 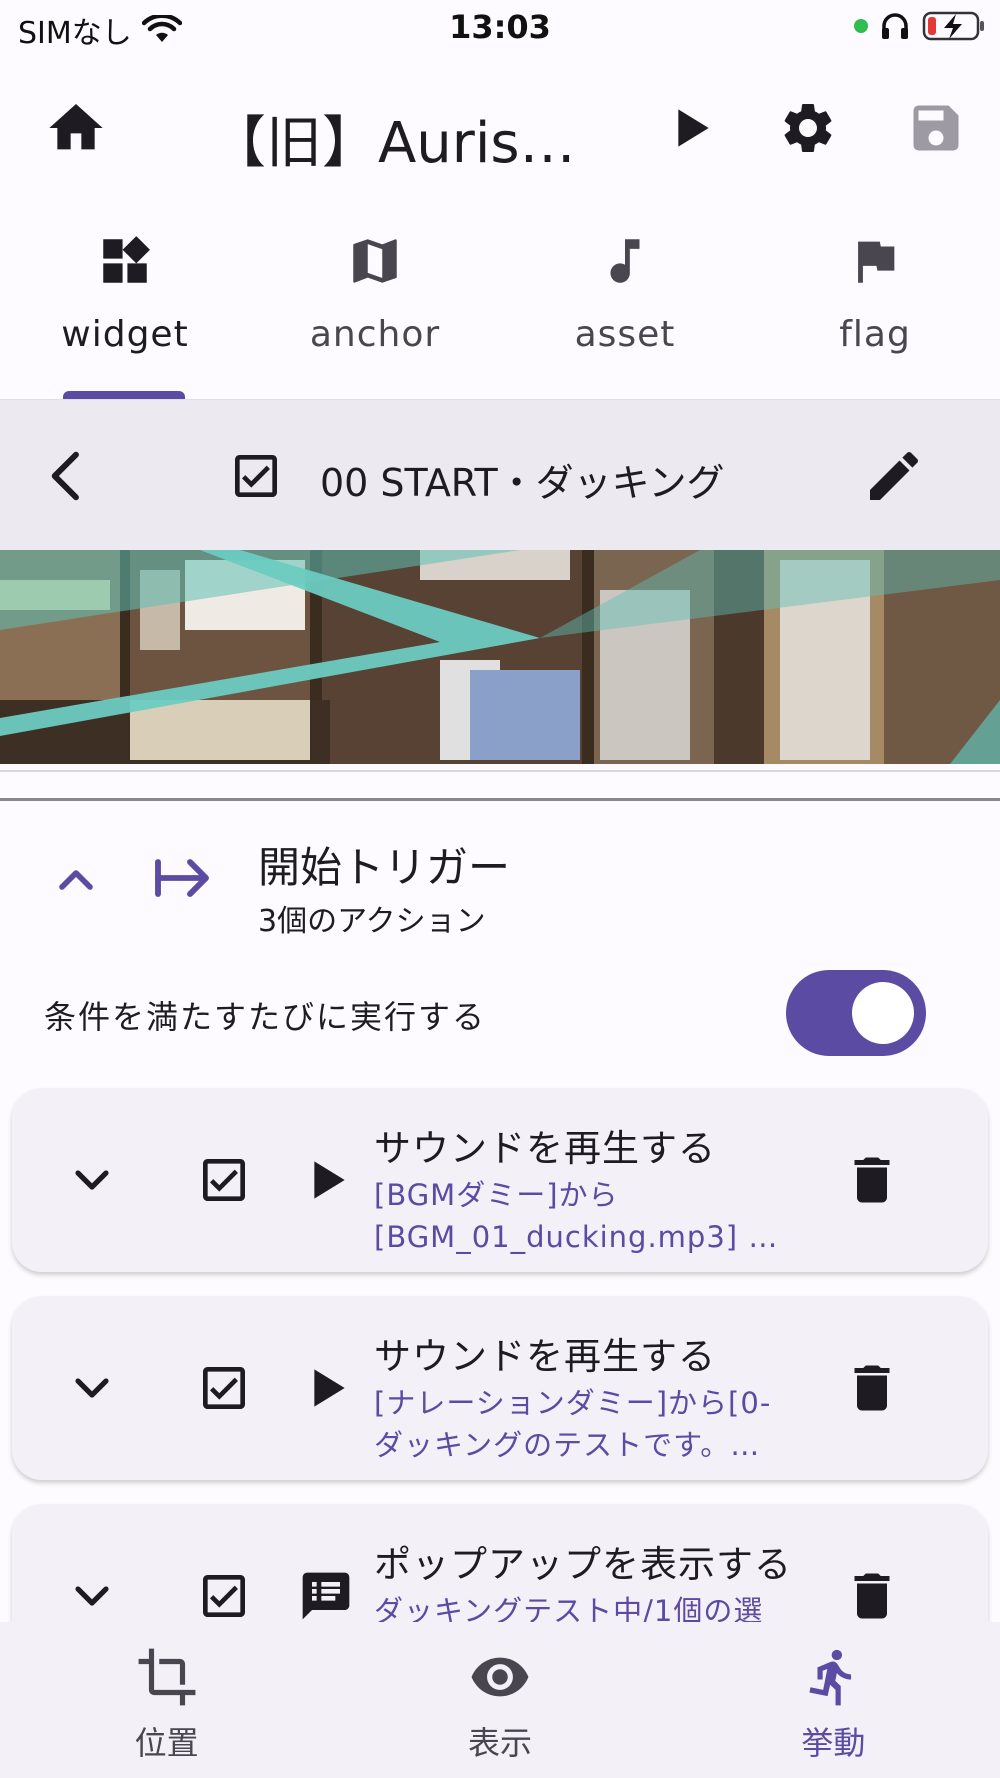 What do you see at coordinates (375, 261) in the screenshot?
I see `map-icon` at bounding box center [375, 261].